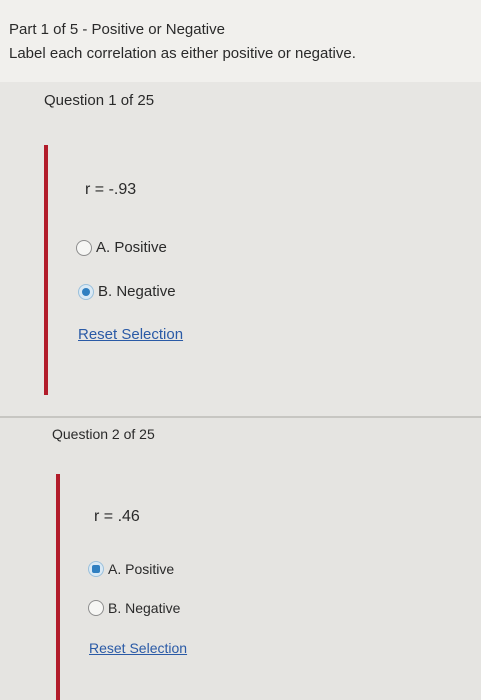 This screenshot has height=700, width=481. I want to click on question-1-option-b: B. Negative, so click(127, 291).